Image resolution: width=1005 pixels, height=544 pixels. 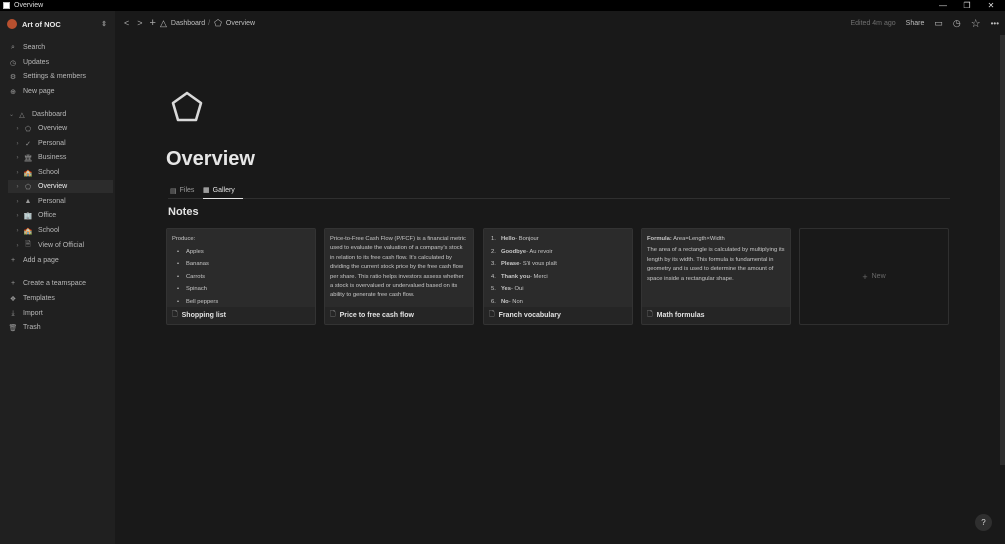 I want to click on history-icon: ◷, so click(x=957, y=23).